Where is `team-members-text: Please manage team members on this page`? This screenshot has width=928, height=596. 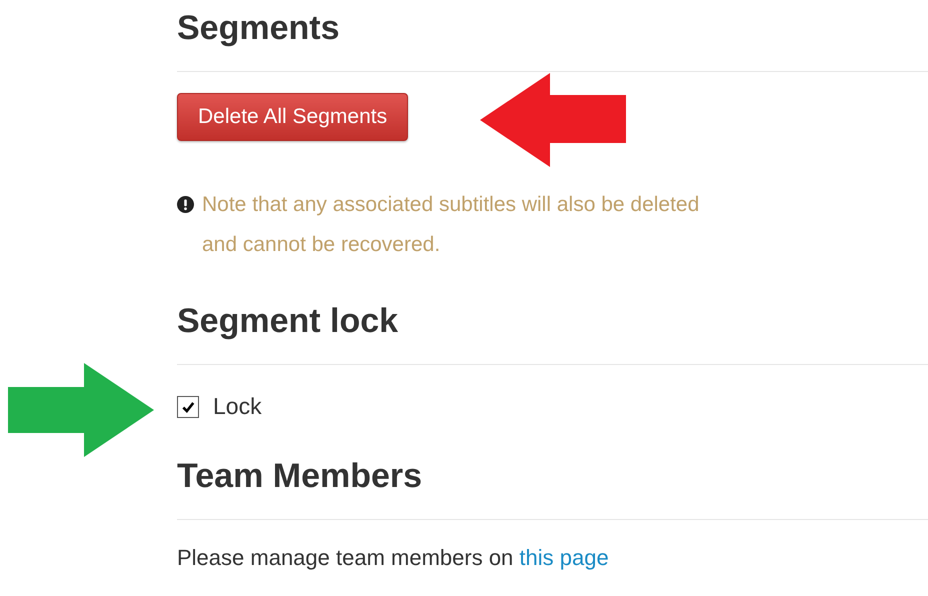
team-members-text: Please manage team members on this page is located at coordinates (393, 558).